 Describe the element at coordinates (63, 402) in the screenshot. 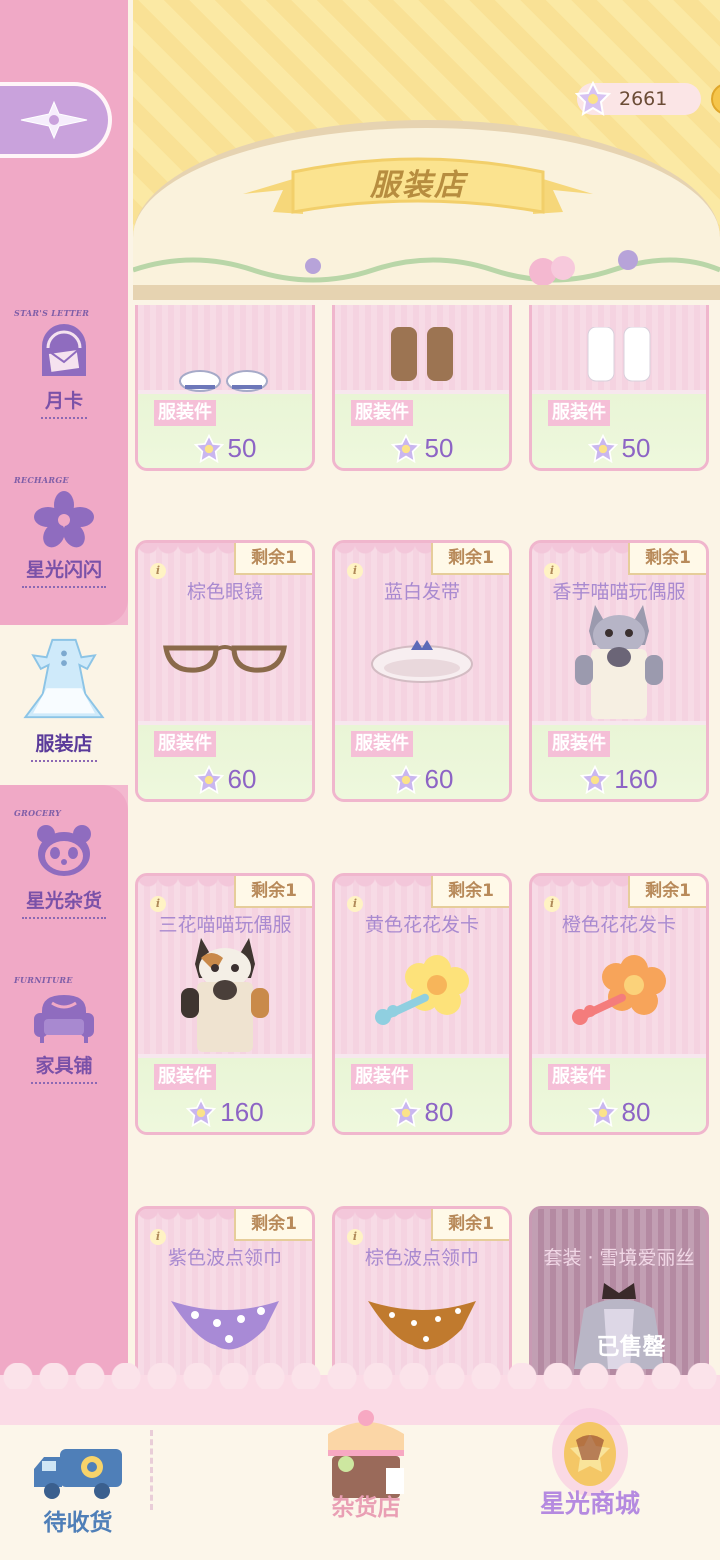

I see `sidebar-item-label: 月卡` at that location.